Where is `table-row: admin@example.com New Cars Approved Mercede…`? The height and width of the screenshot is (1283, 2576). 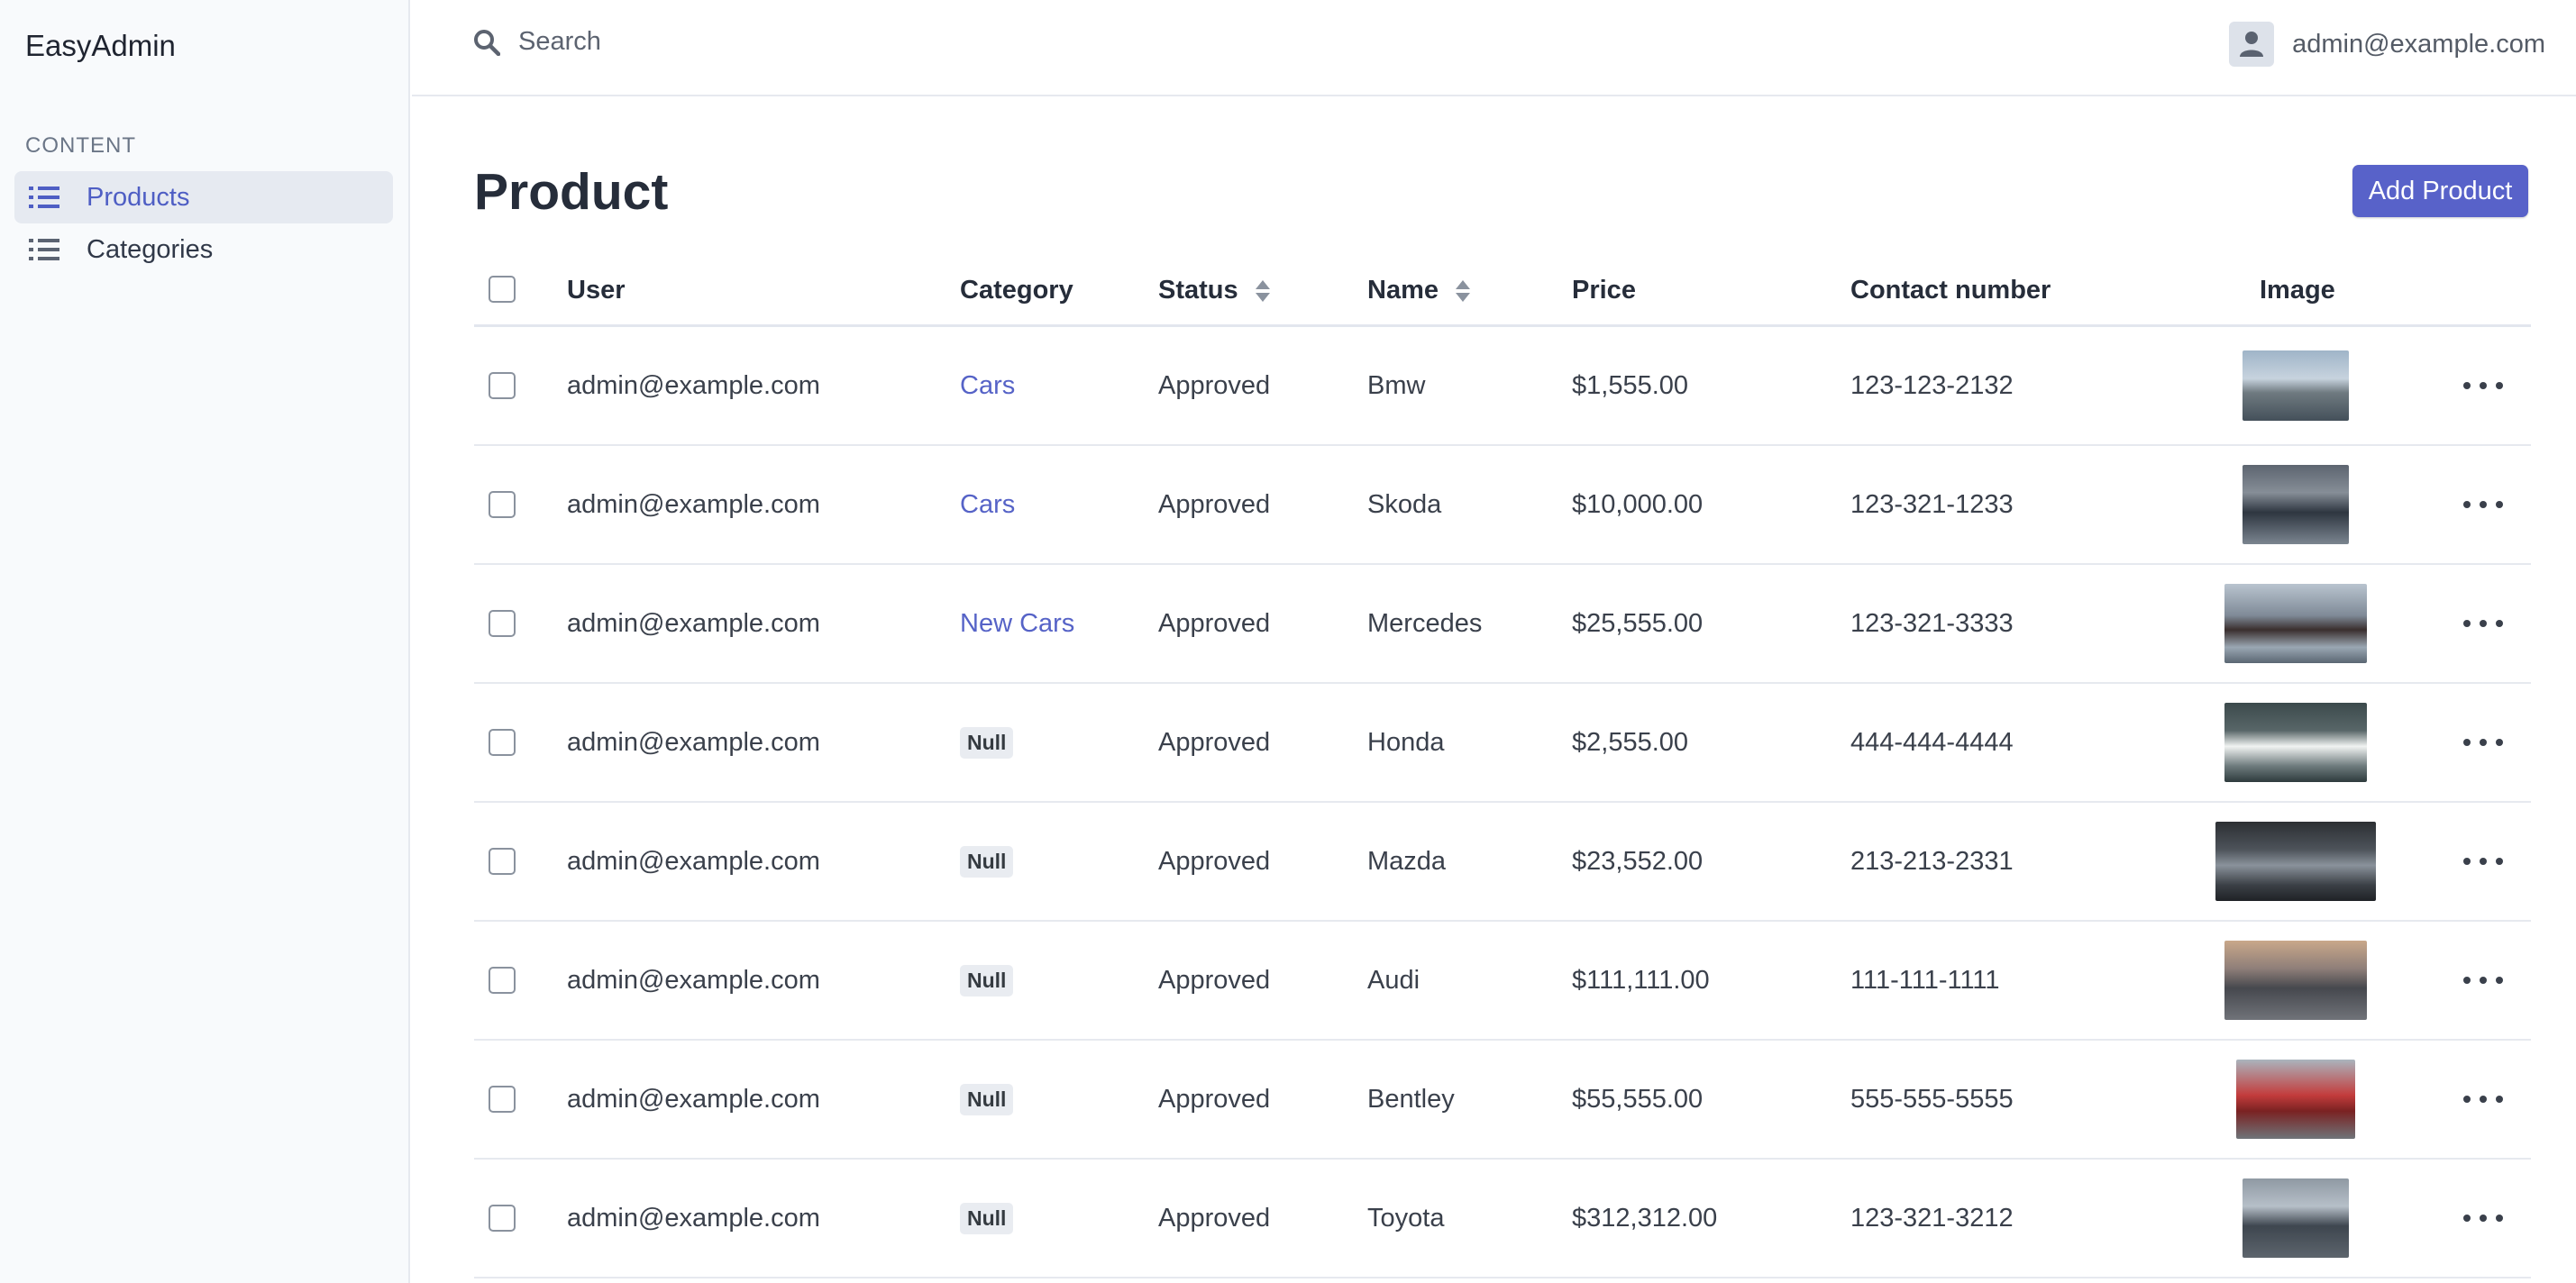
table-row: admin@example.com New Cars Approved Mercede… is located at coordinates (1502, 624).